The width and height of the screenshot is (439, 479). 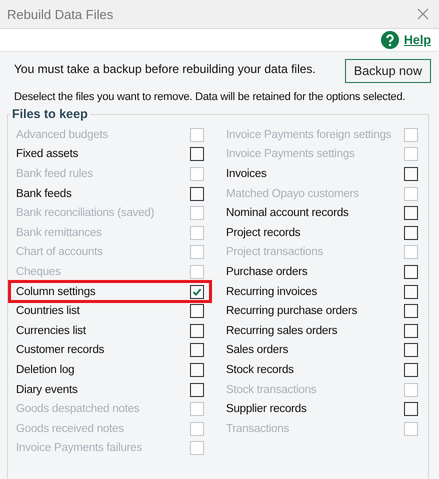 What do you see at coordinates (309, 134) in the screenshot?
I see `file-label: Invoice Payments foreign settings` at bounding box center [309, 134].